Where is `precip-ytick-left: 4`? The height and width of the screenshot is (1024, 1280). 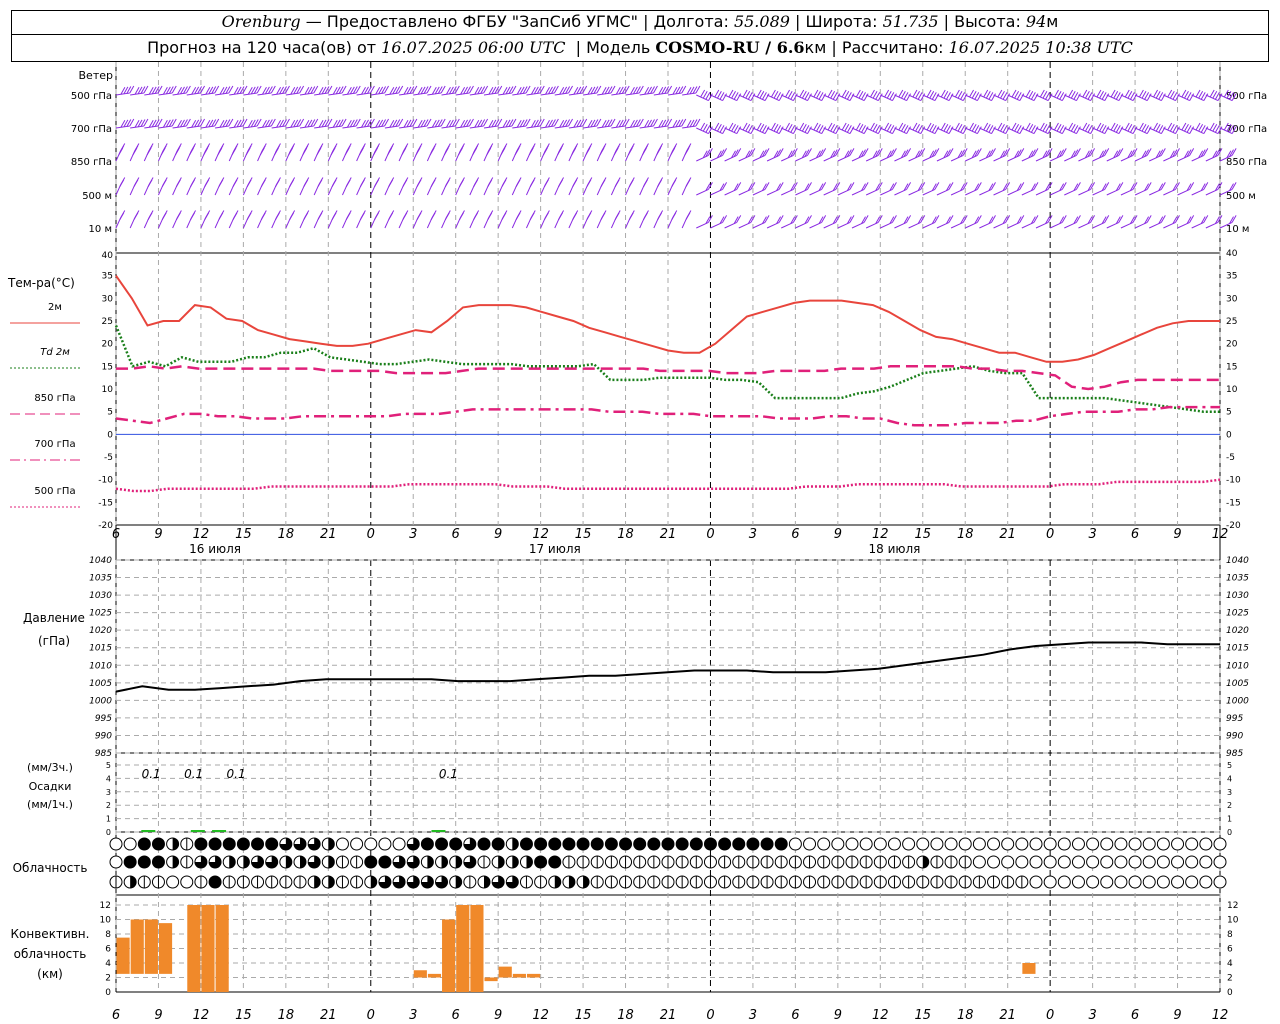 precip-ytick-left: 4 is located at coordinates (108, 778).